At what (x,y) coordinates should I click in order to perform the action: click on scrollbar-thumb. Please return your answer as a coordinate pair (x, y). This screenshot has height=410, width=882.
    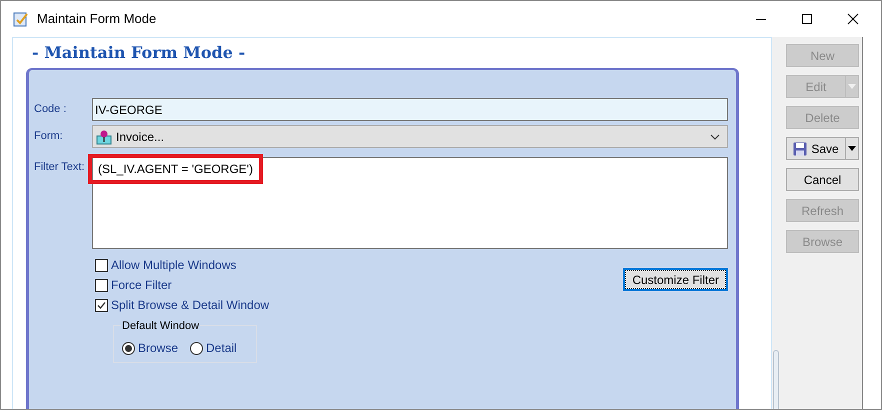
    Looking at the image, I should click on (776, 379).